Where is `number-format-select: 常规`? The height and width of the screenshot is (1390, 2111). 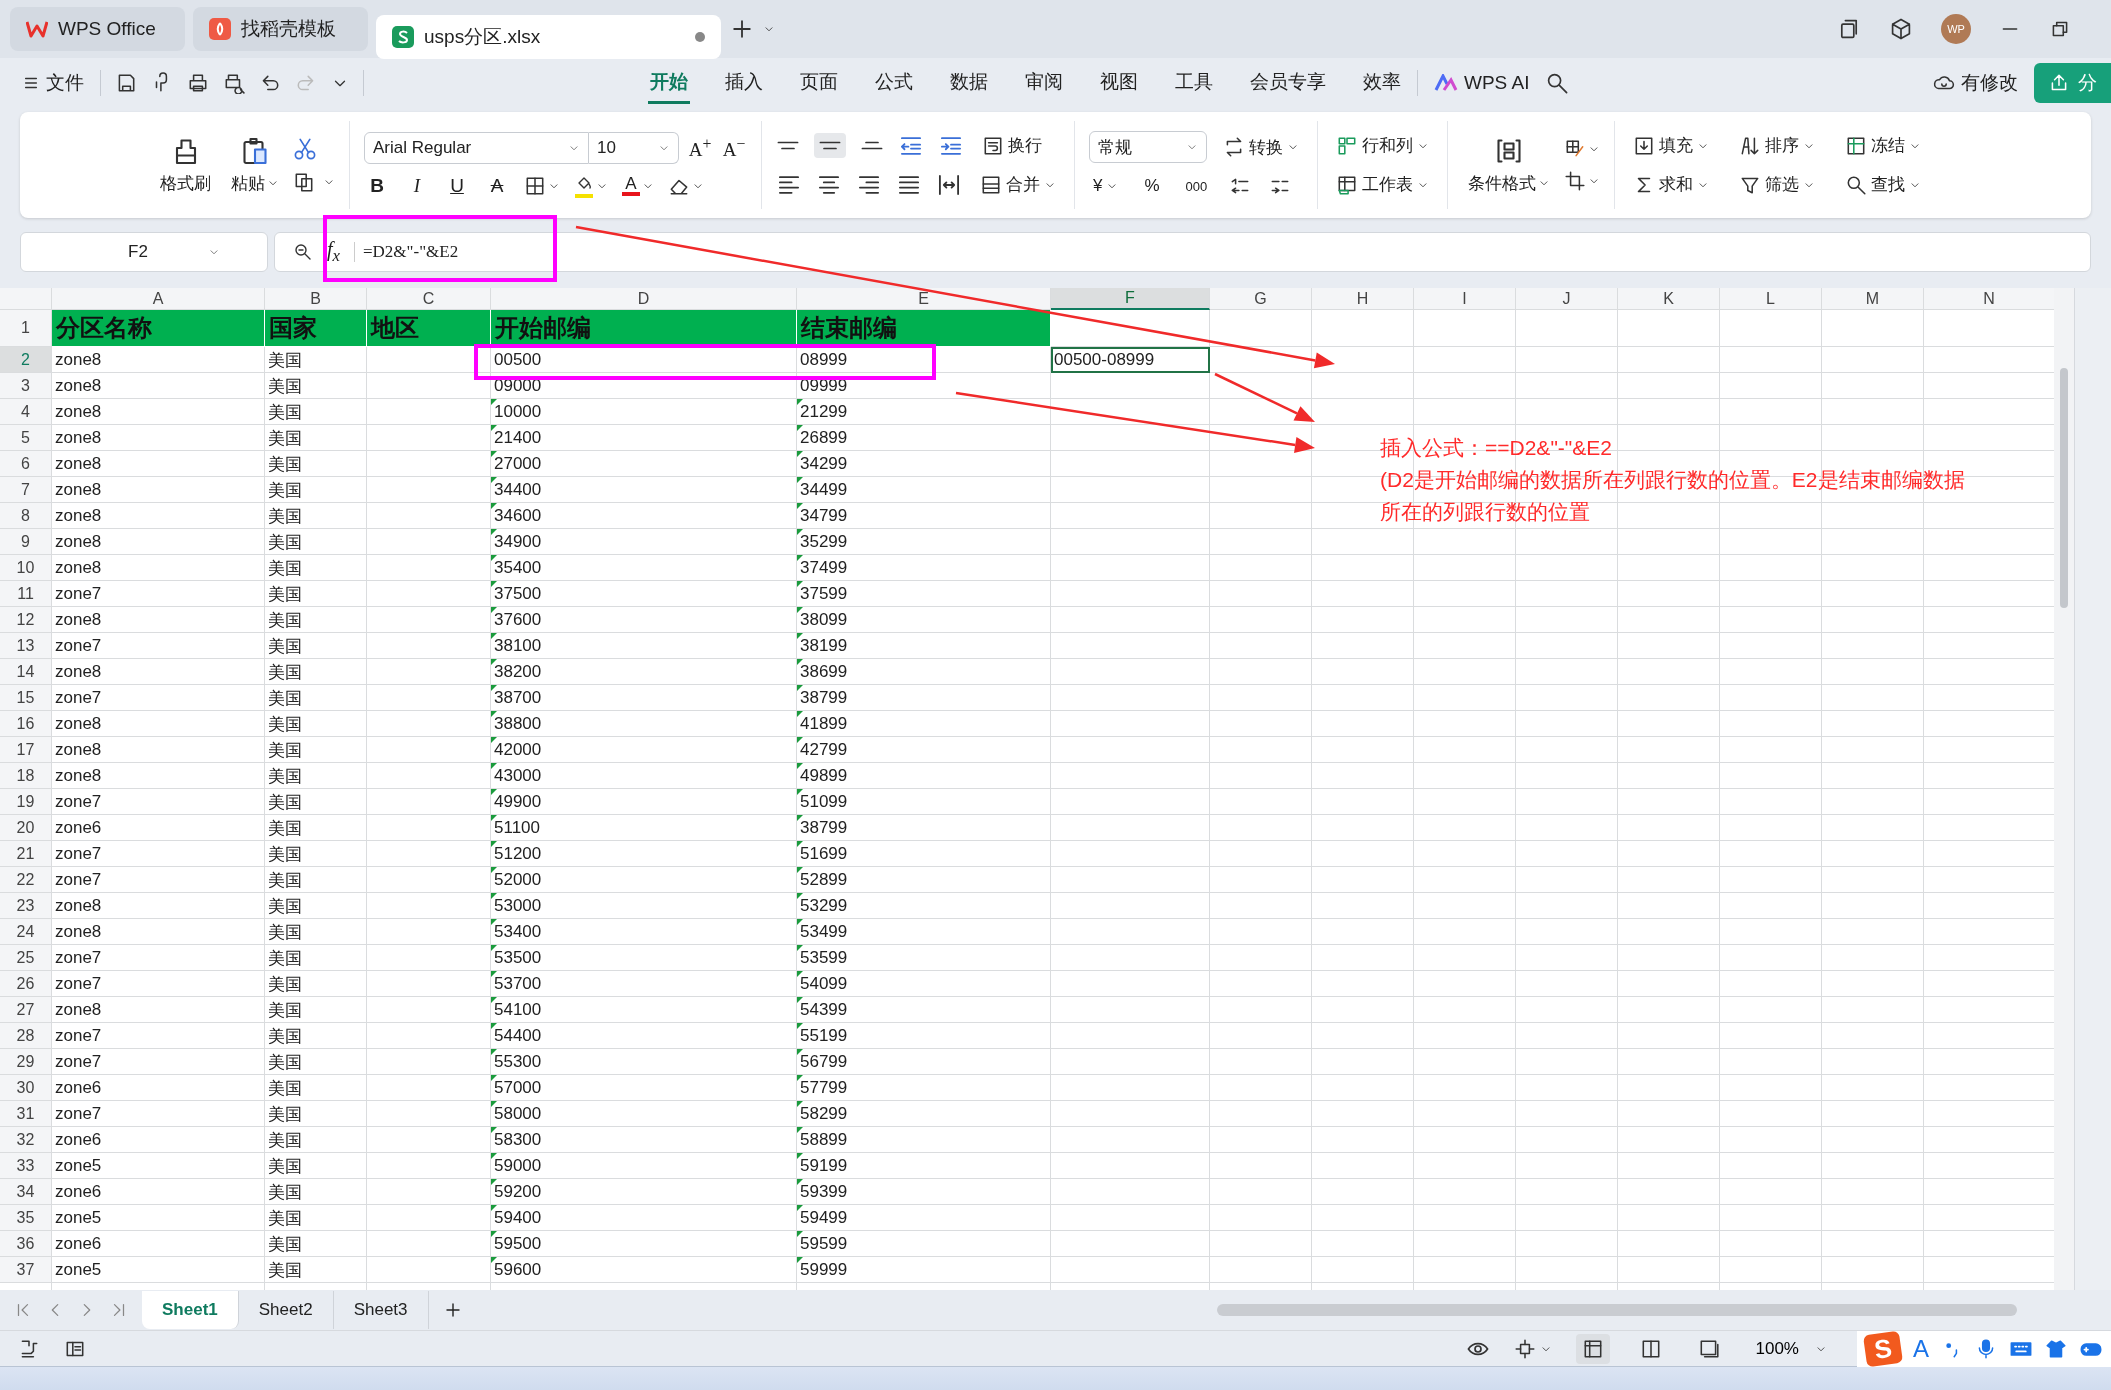
number-format-select: 常规 is located at coordinates (1148, 147).